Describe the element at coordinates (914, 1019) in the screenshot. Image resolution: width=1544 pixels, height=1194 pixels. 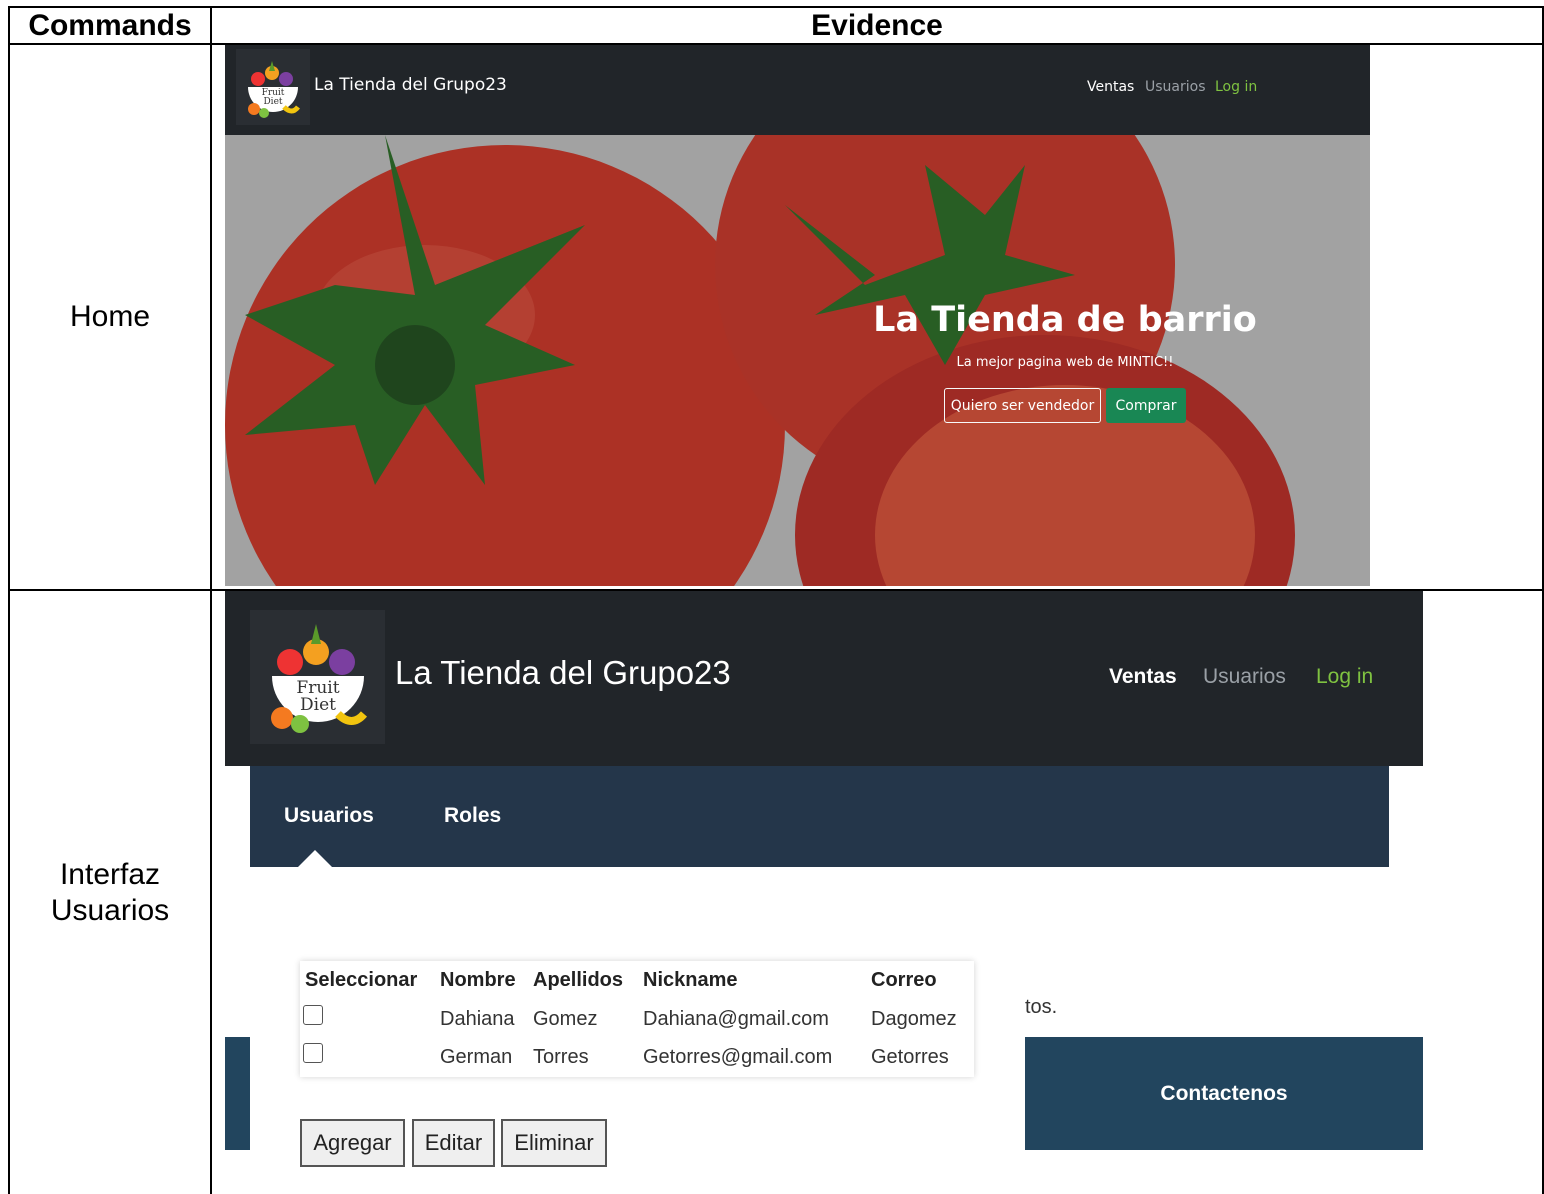
I see `cell-correo: Dagomez` at that location.